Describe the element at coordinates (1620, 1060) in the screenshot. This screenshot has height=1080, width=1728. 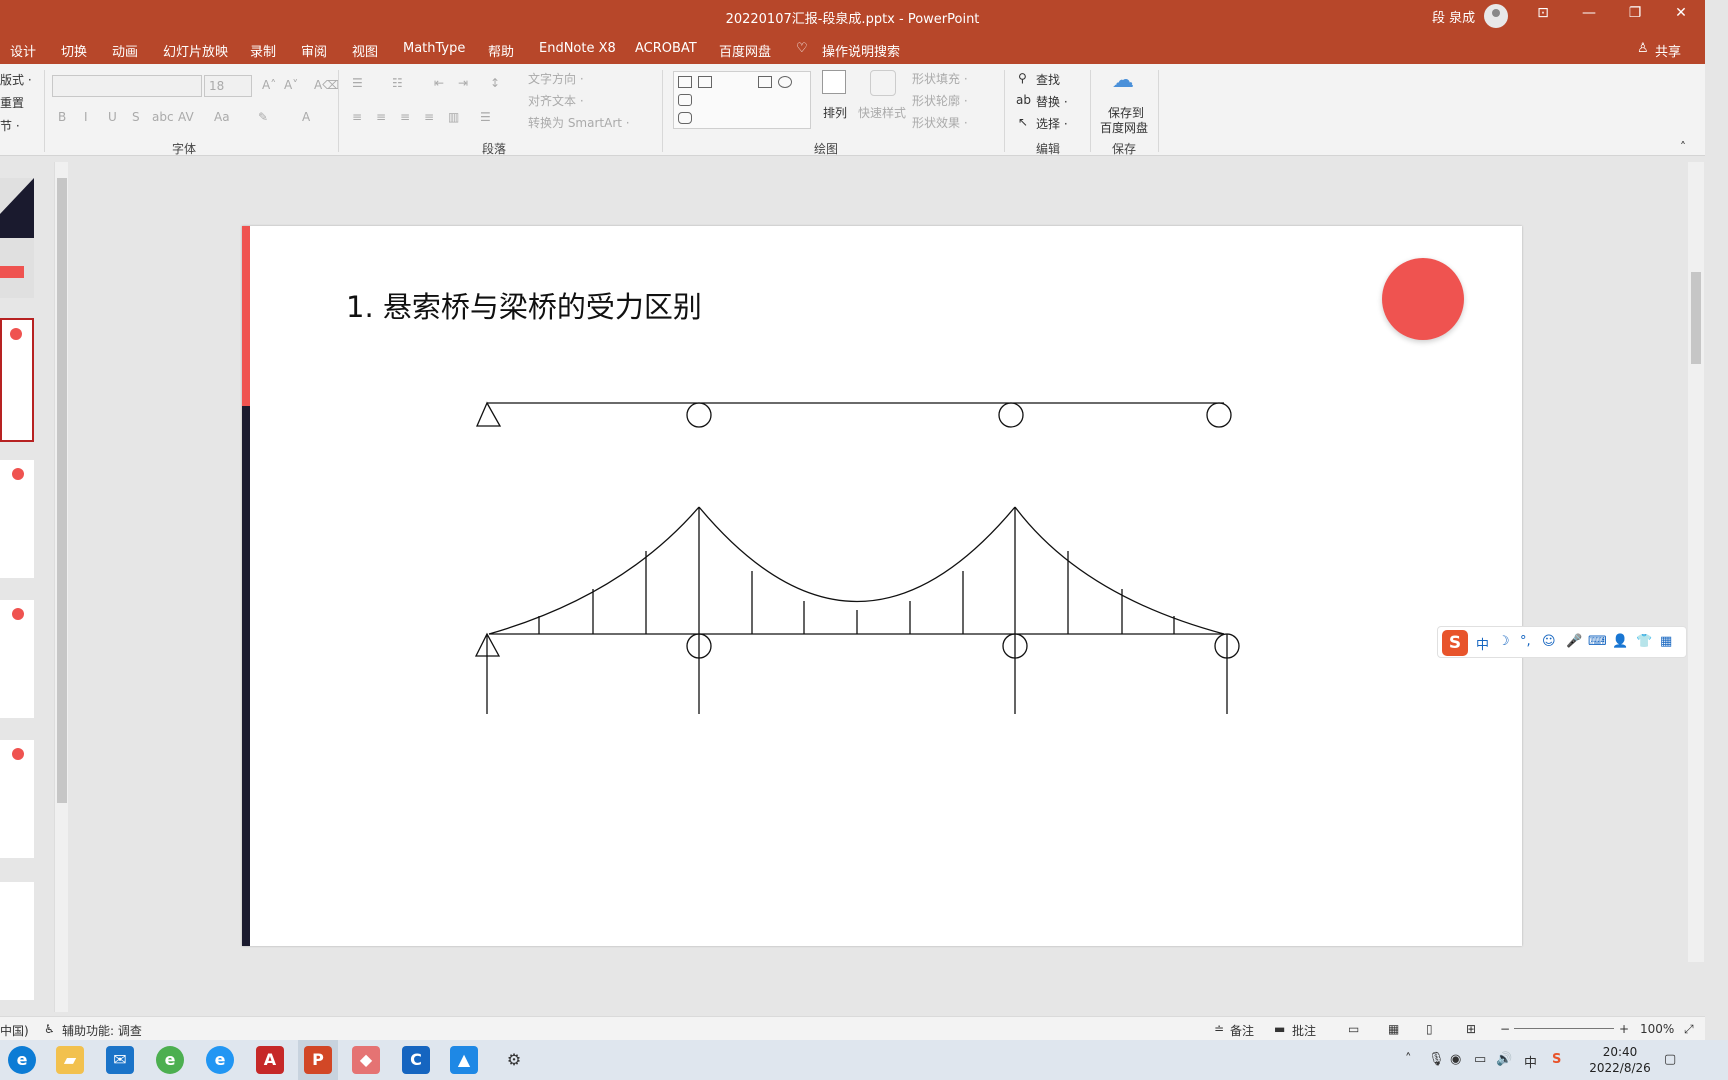
I see `clock: 20:40 2022/8/26` at that location.